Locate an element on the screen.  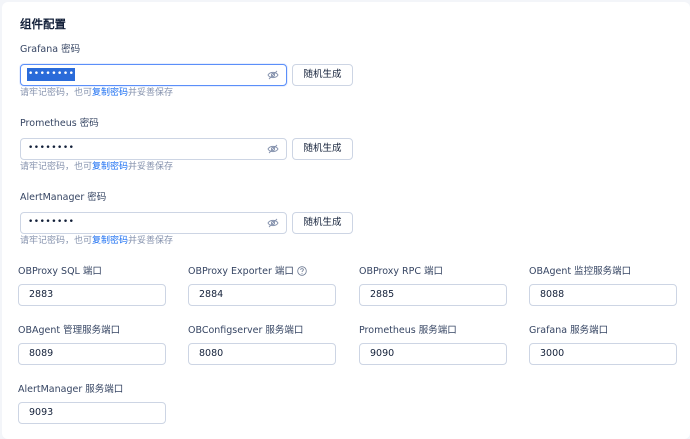
prometheus-copy-password-link: 复制密码 is located at coordinates (110, 167).